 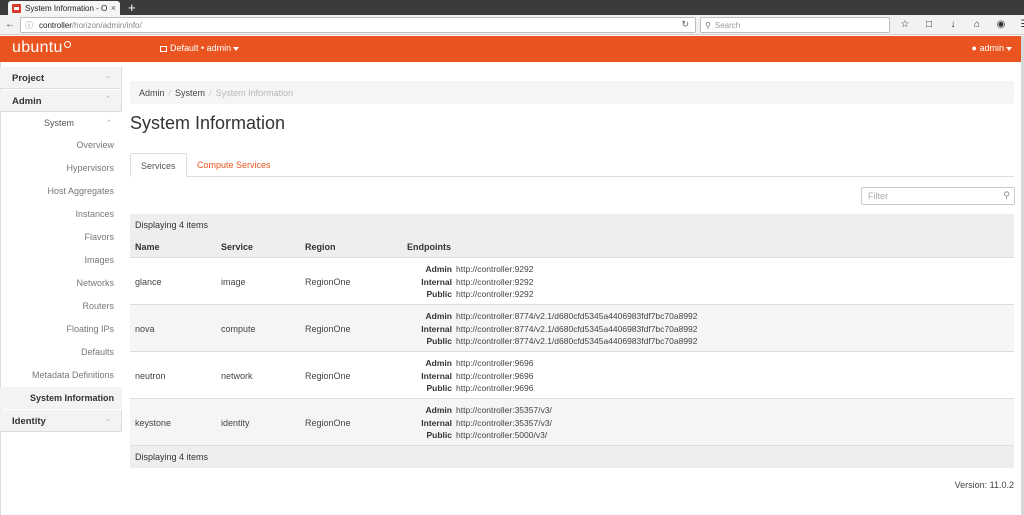 What do you see at coordinates (99, 237) in the screenshot?
I see `sidebar-item-flavors: Flavors` at bounding box center [99, 237].